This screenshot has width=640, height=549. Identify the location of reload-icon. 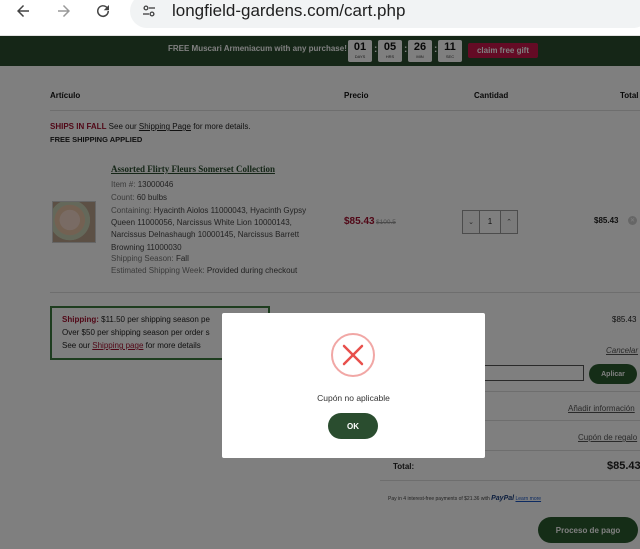
(103, 11).